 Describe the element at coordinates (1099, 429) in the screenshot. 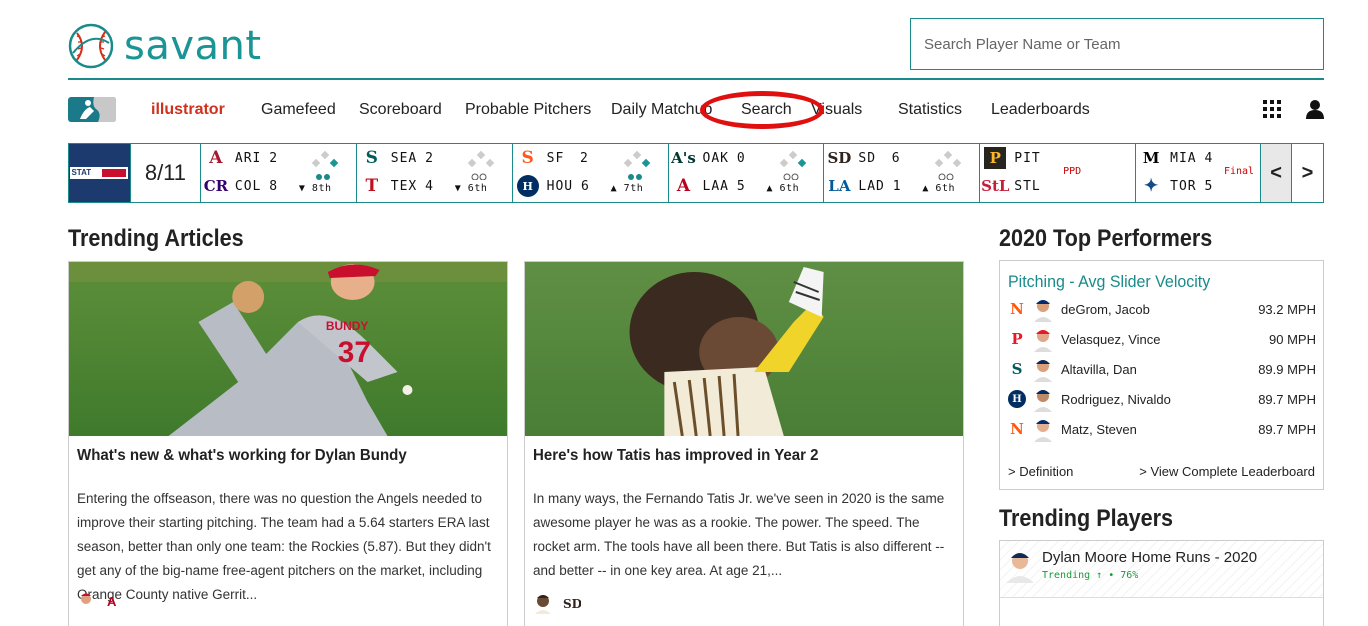

I see `player-name: Matz, Steven` at that location.